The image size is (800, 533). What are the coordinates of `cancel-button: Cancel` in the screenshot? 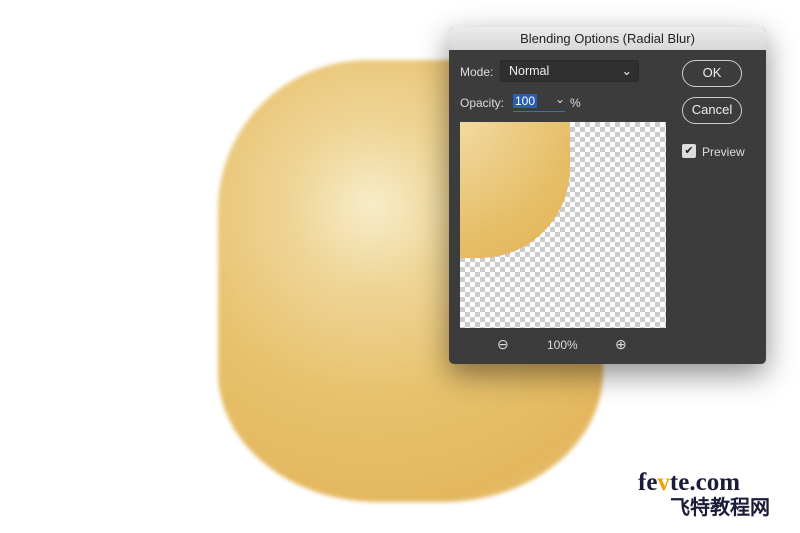 It's located at (712, 110).